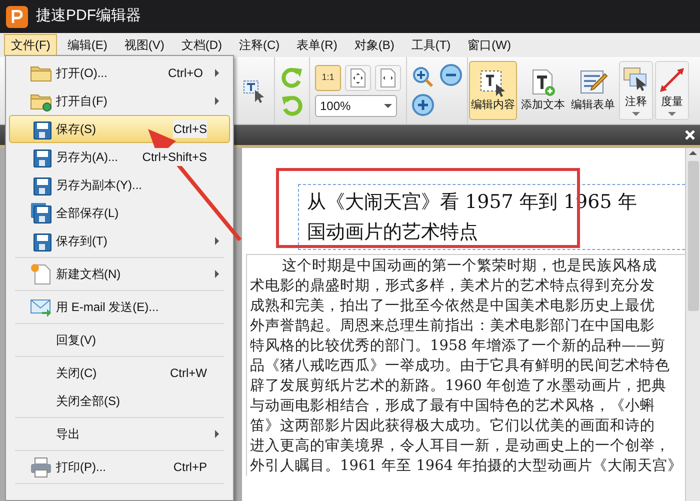 The image size is (700, 501). I want to click on tool-button: 注释, so click(636, 90).